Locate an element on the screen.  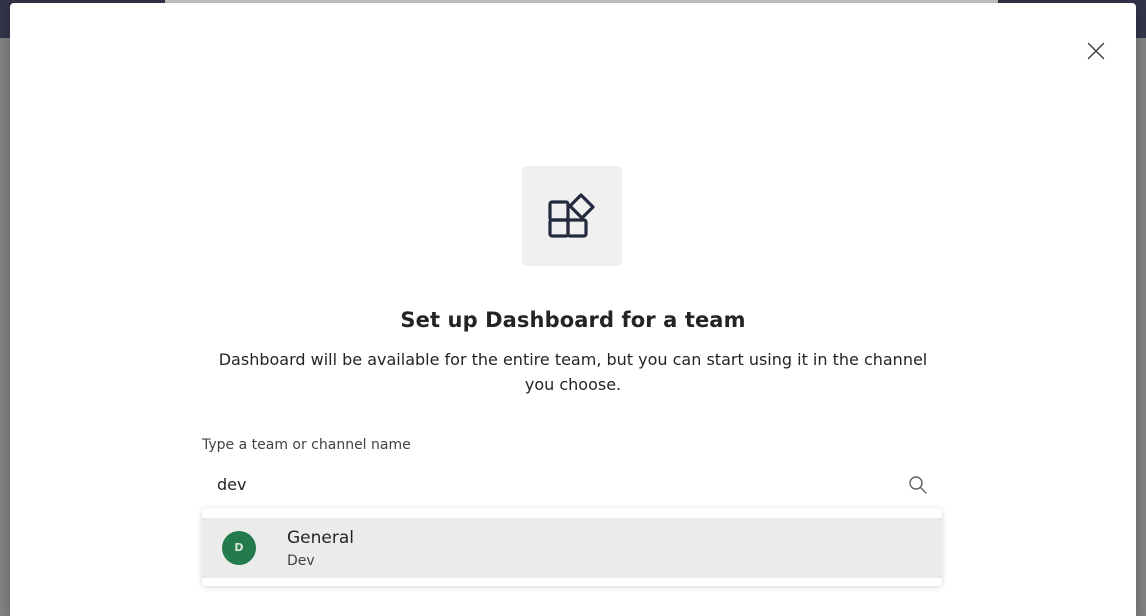
result-item-general: D General Dev is located at coordinates (572, 548).